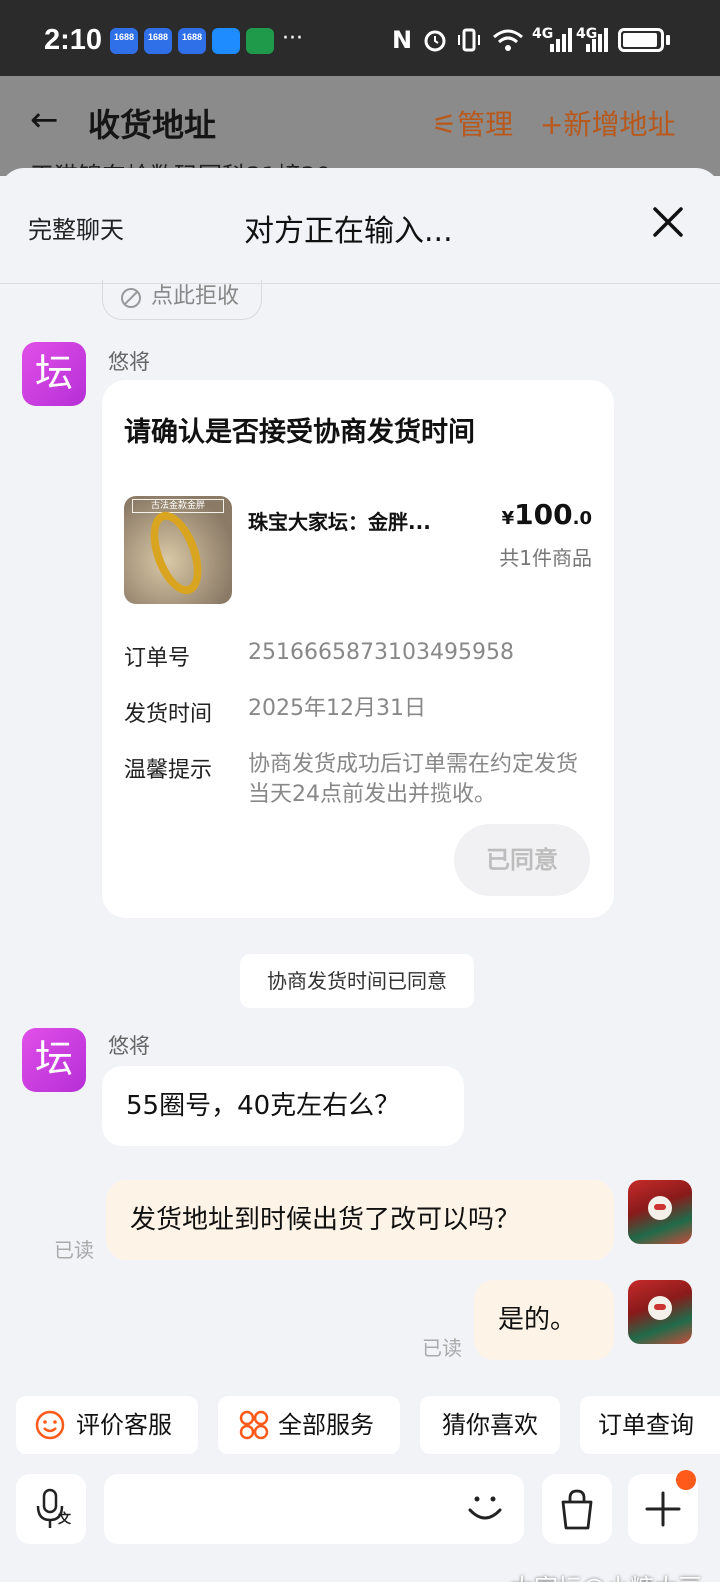 The width and height of the screenshot is (720, 1582). What do you see at coordinates (168, 714) in the screenshot?
I see `ship-time-label: 发货时间` at bounding box center [168, 714].